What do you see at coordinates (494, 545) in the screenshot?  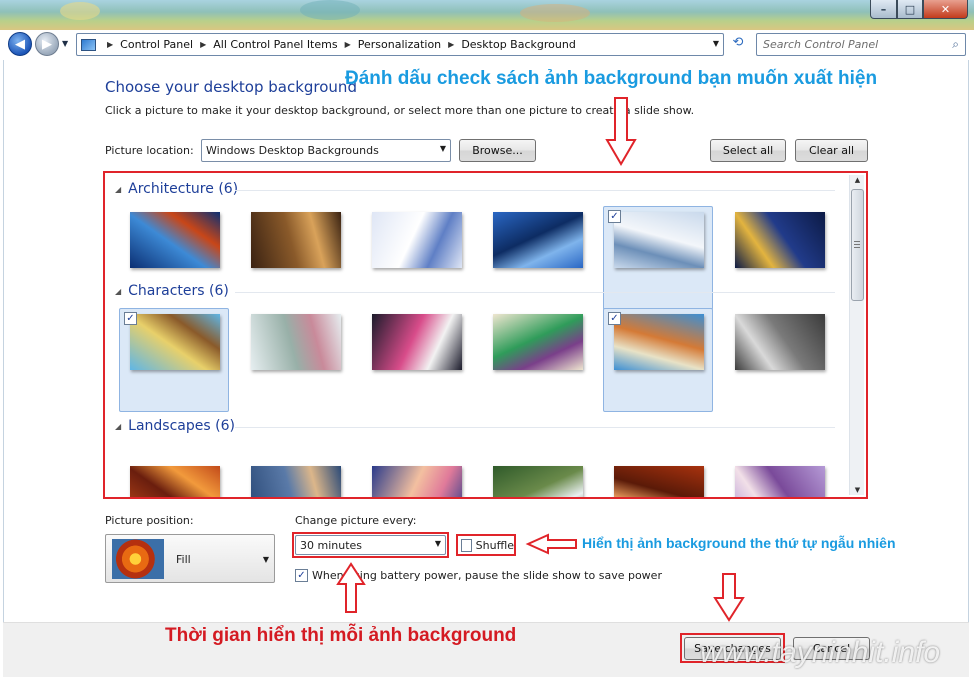 I see `shuffle-label: Shuffle` at bounding box center [494, 545].